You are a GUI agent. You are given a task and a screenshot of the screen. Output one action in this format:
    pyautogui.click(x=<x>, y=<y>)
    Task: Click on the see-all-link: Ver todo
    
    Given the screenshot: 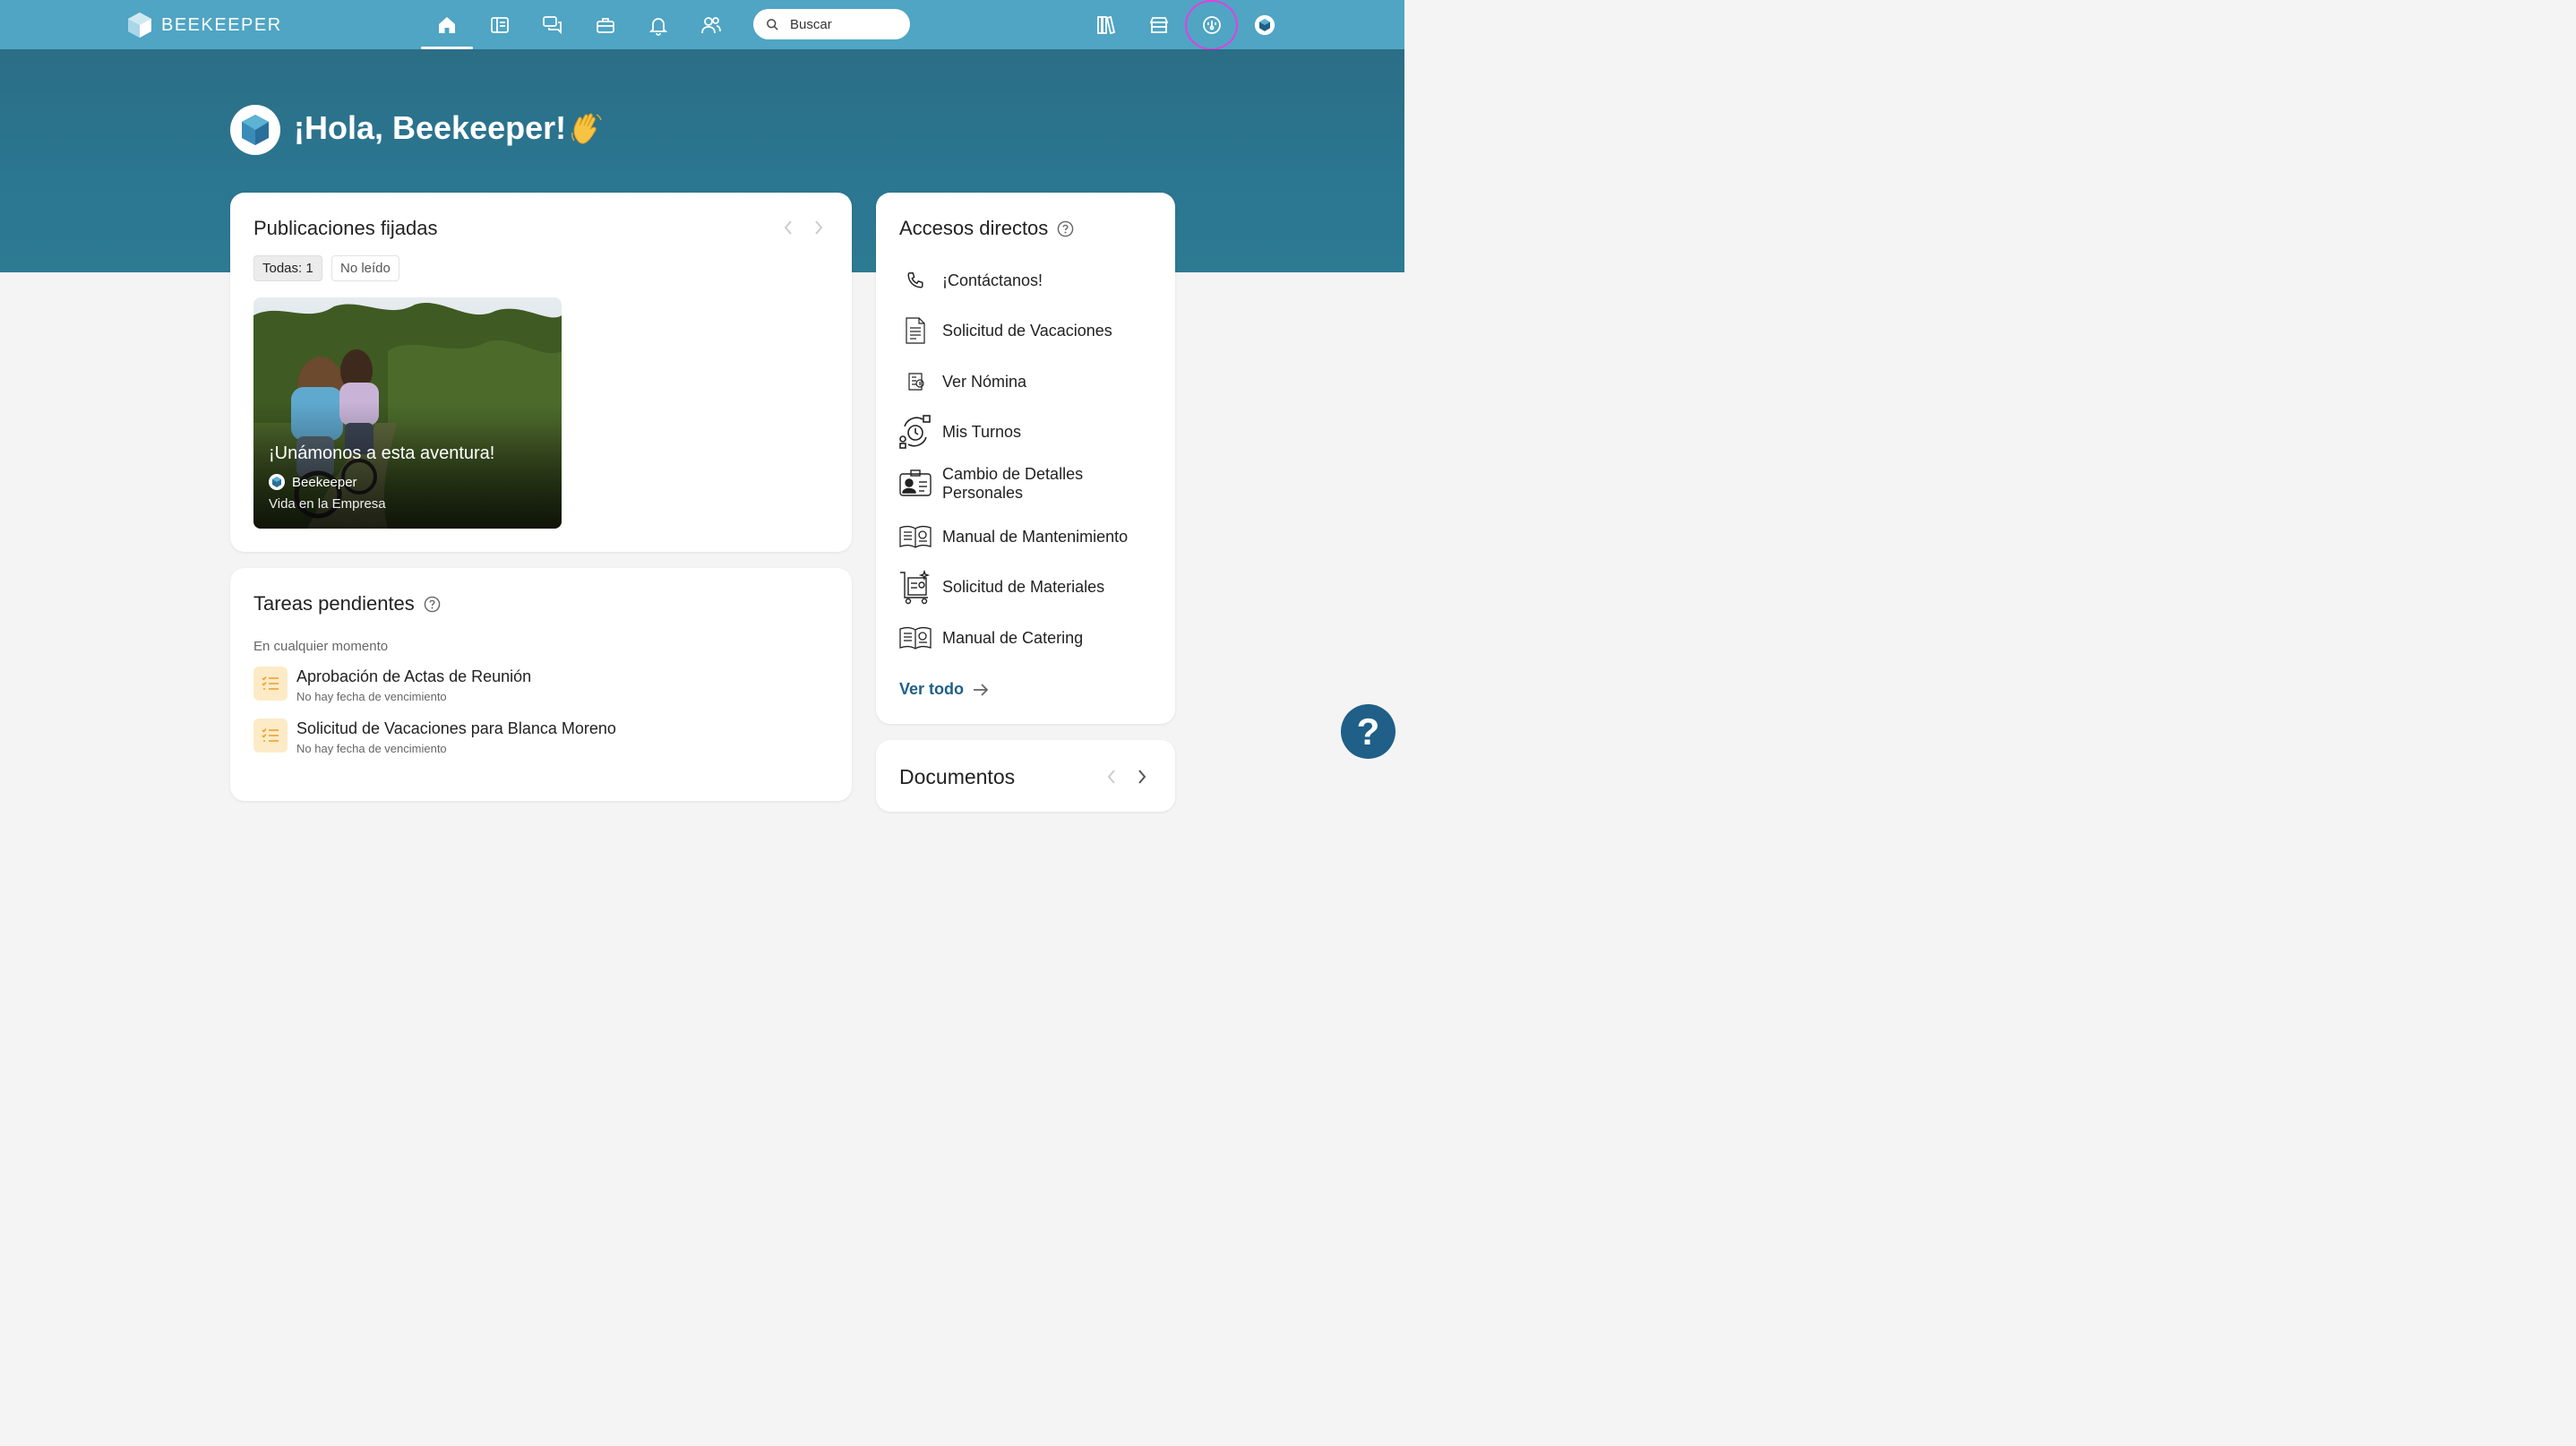 What is the action you would take?
    pyautogui.click(x=944, y=689)
    